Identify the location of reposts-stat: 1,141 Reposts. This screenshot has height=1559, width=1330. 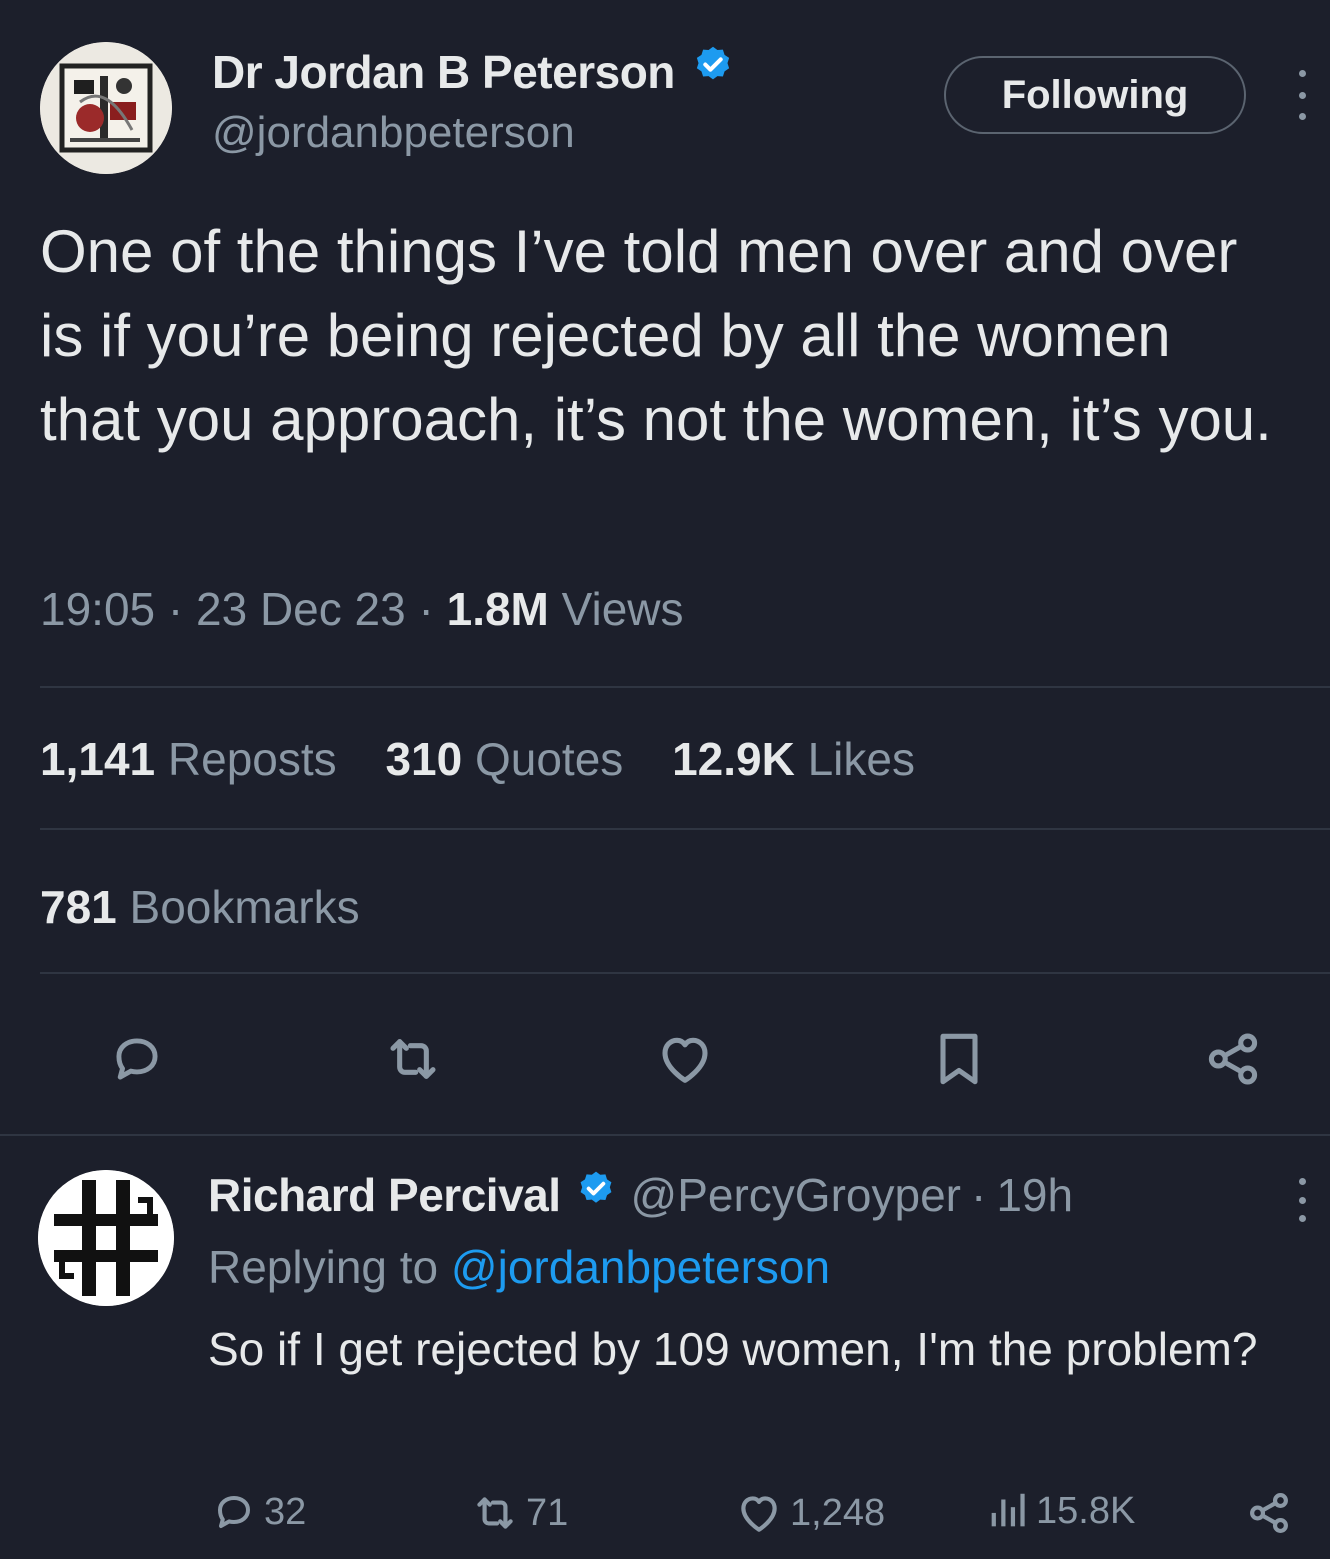
(194, 759).